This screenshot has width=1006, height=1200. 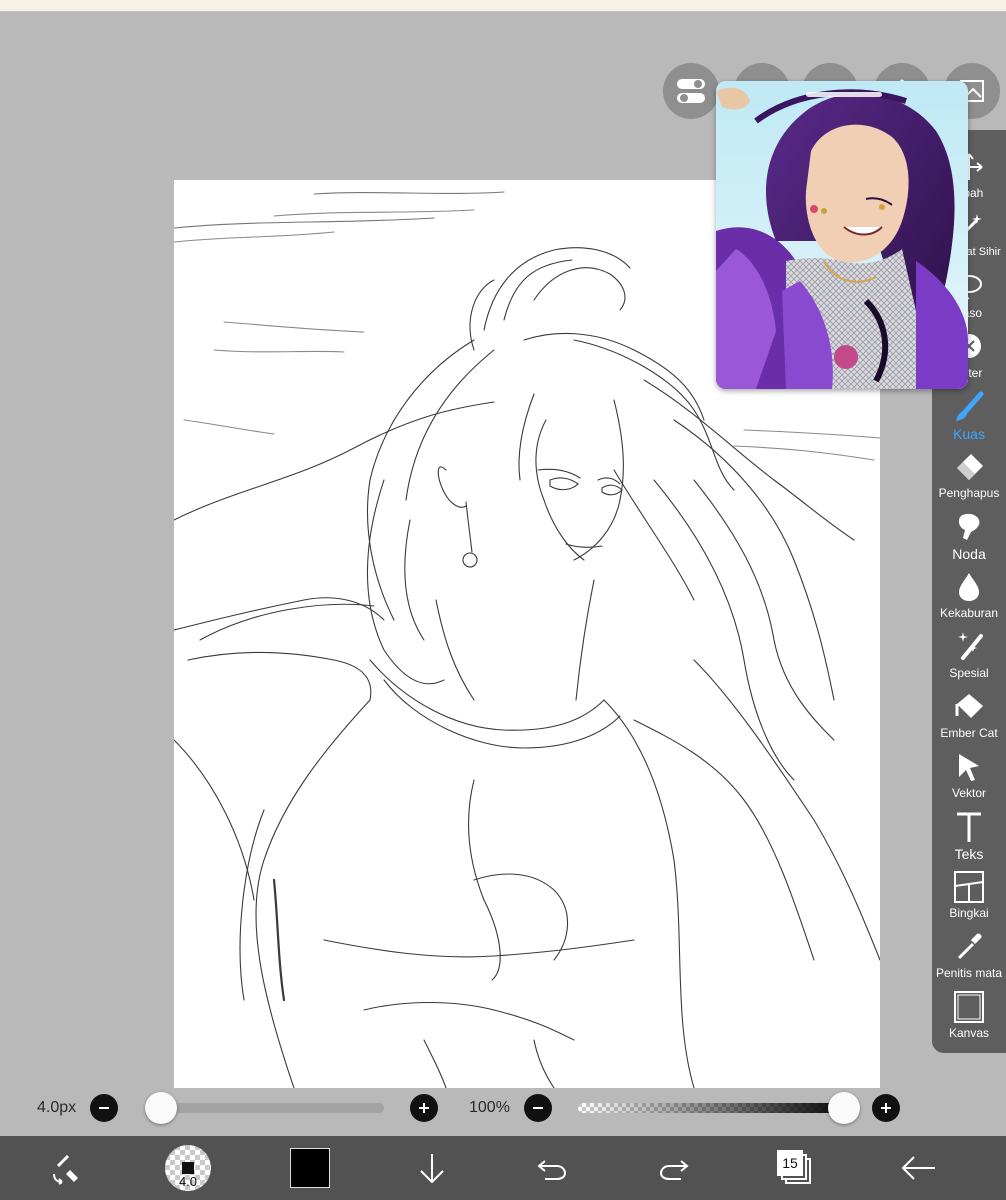 I want to click on settings-toggle-button, so click(x=691, y=91).